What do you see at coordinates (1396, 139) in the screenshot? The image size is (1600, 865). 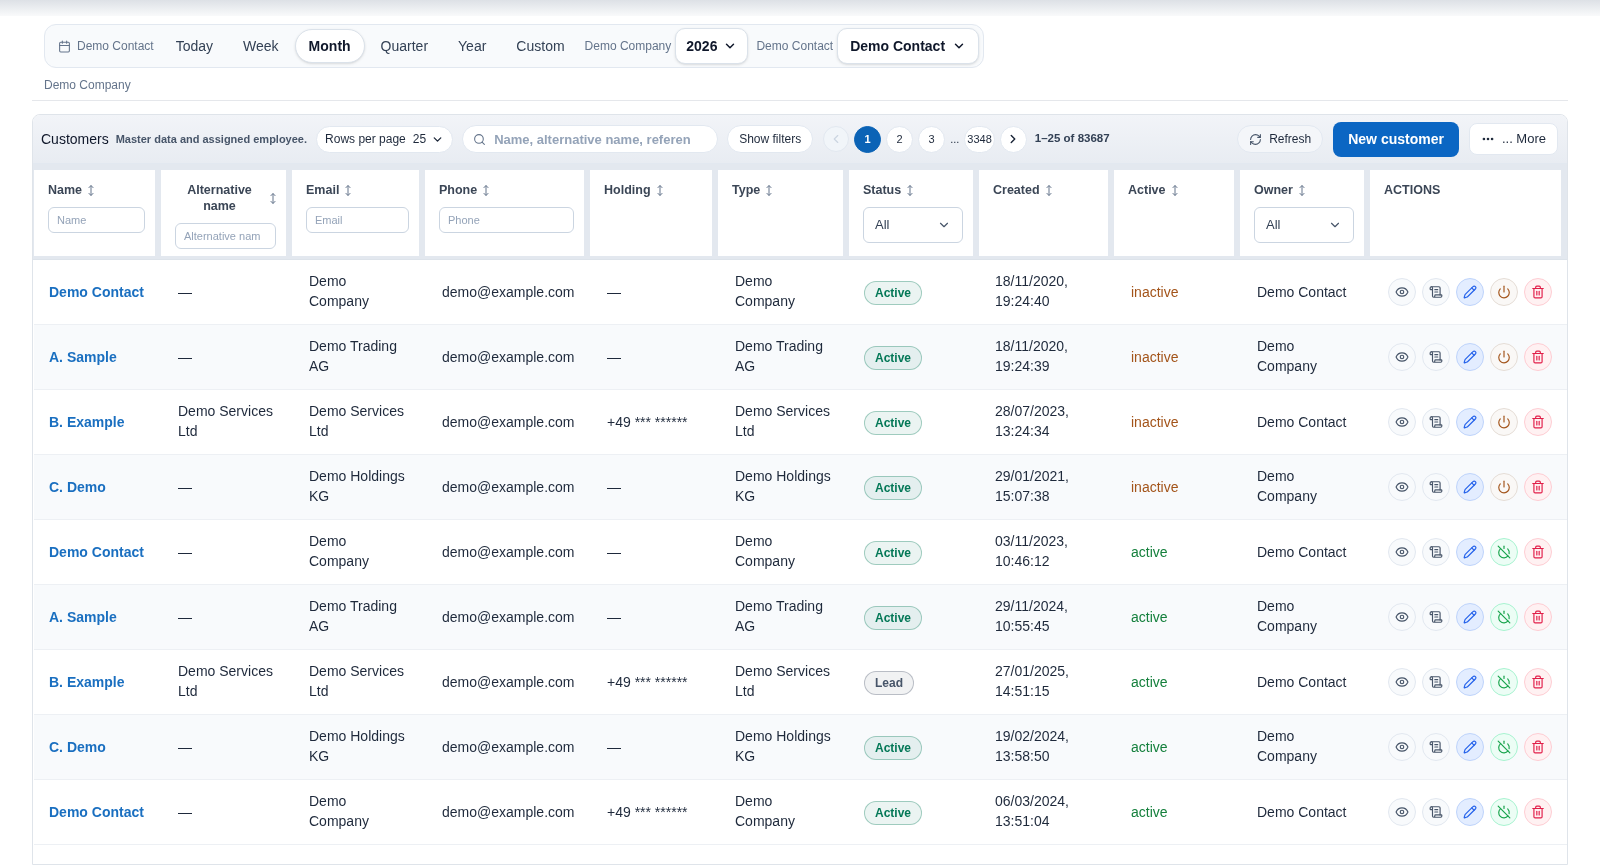 I see `new-customer-button: New customer` at bounding box center [1396, 139].